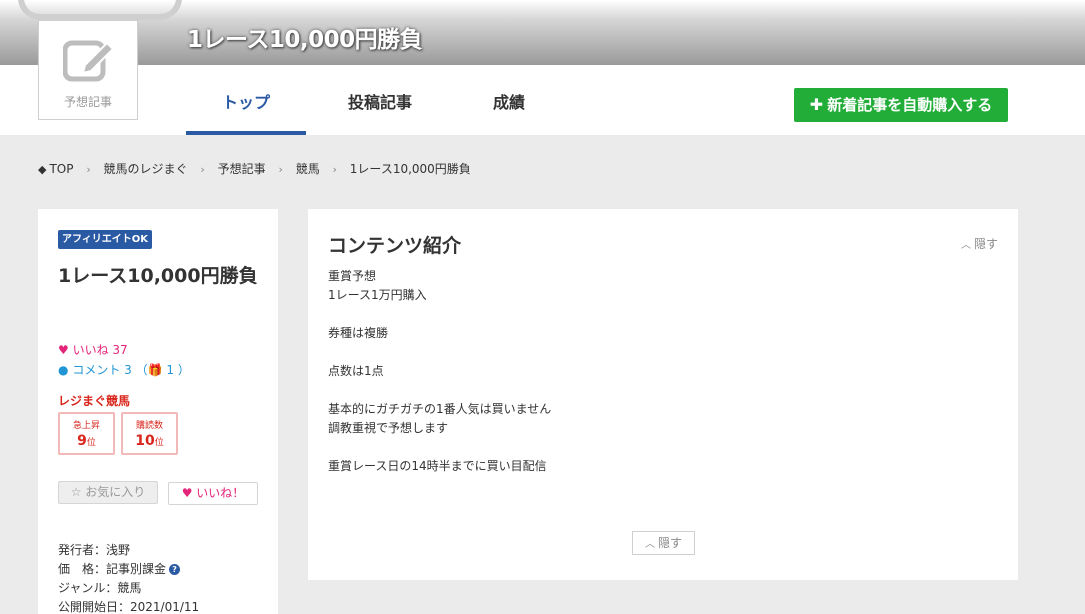 The image size is (1085, 614). I want to click on tab-posts: 投稿記事, so click(380, 100).